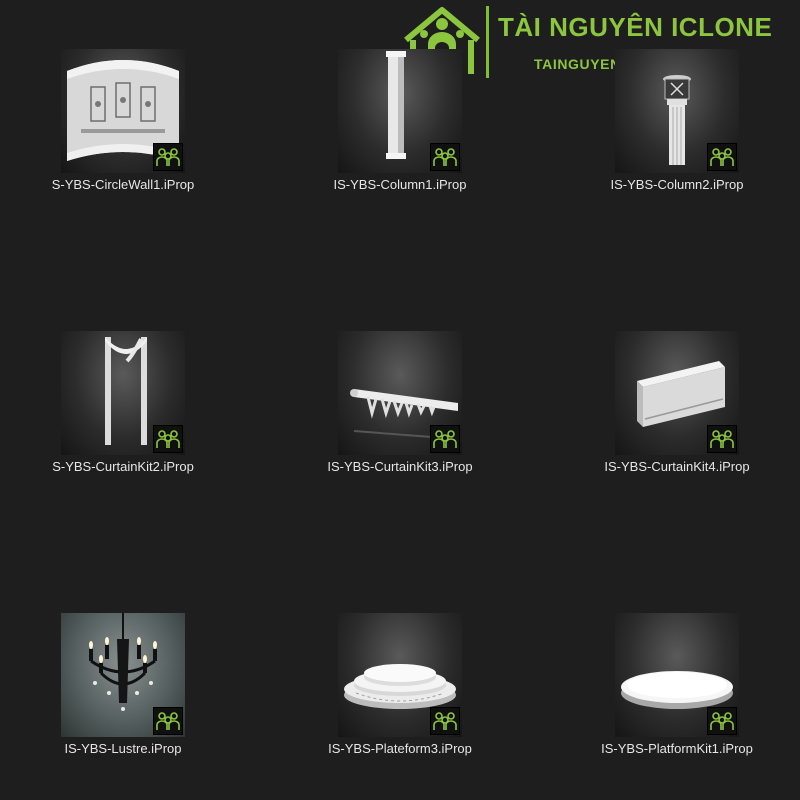  What do you see at coordinates (635, 27) in the screenshot?
I see `watermark-title: TÀI NGUYÊN ICLONE` at bounding box center [635, 27].